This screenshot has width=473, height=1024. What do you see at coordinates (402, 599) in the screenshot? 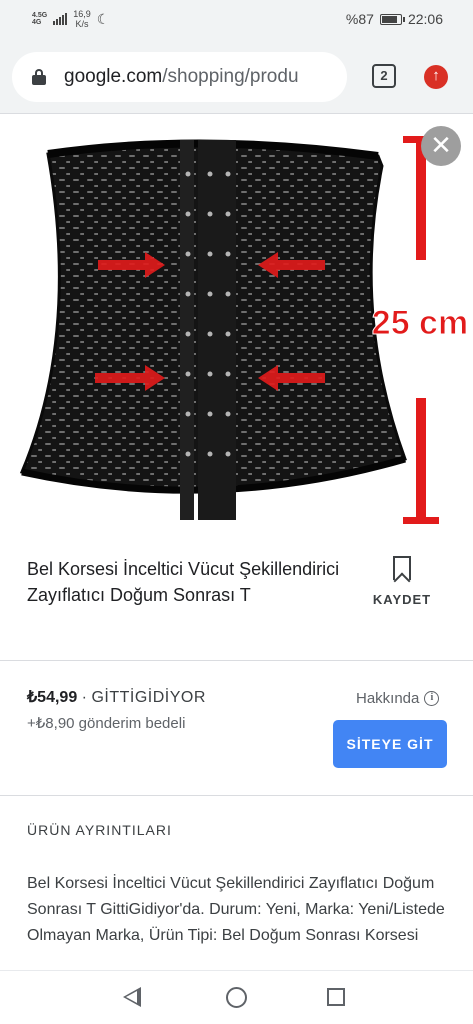
I see `save-label: KAYDET` at bounding box center [402, 599].